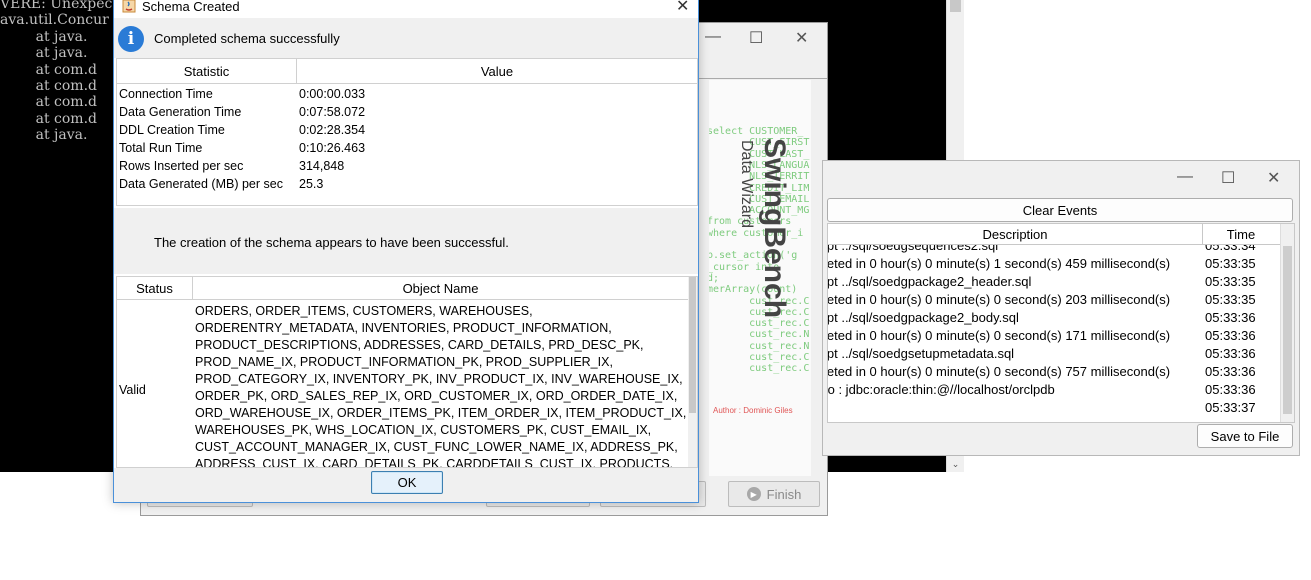  What do you see at coordinates (440, 288) in the screenshot?
I see `column-header-object-name: Object Name` at bounding box center [440, 288].